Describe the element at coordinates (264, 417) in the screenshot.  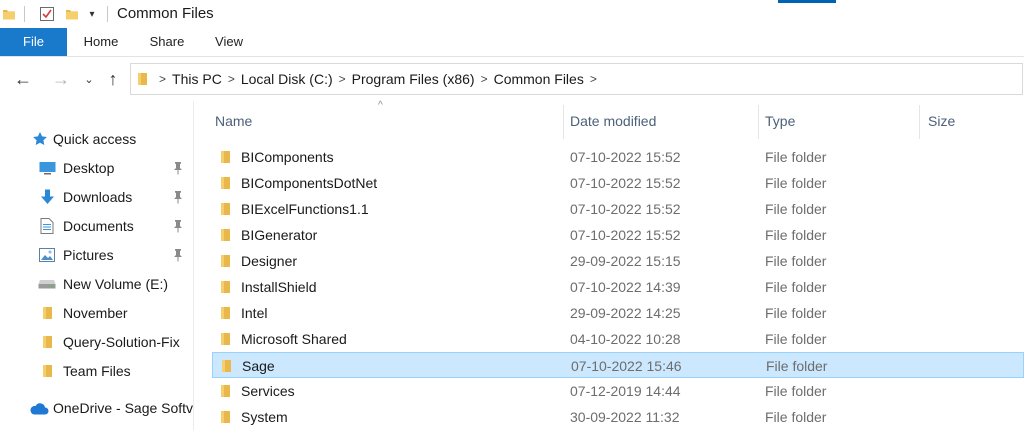
I see `file-name: System` at that location.